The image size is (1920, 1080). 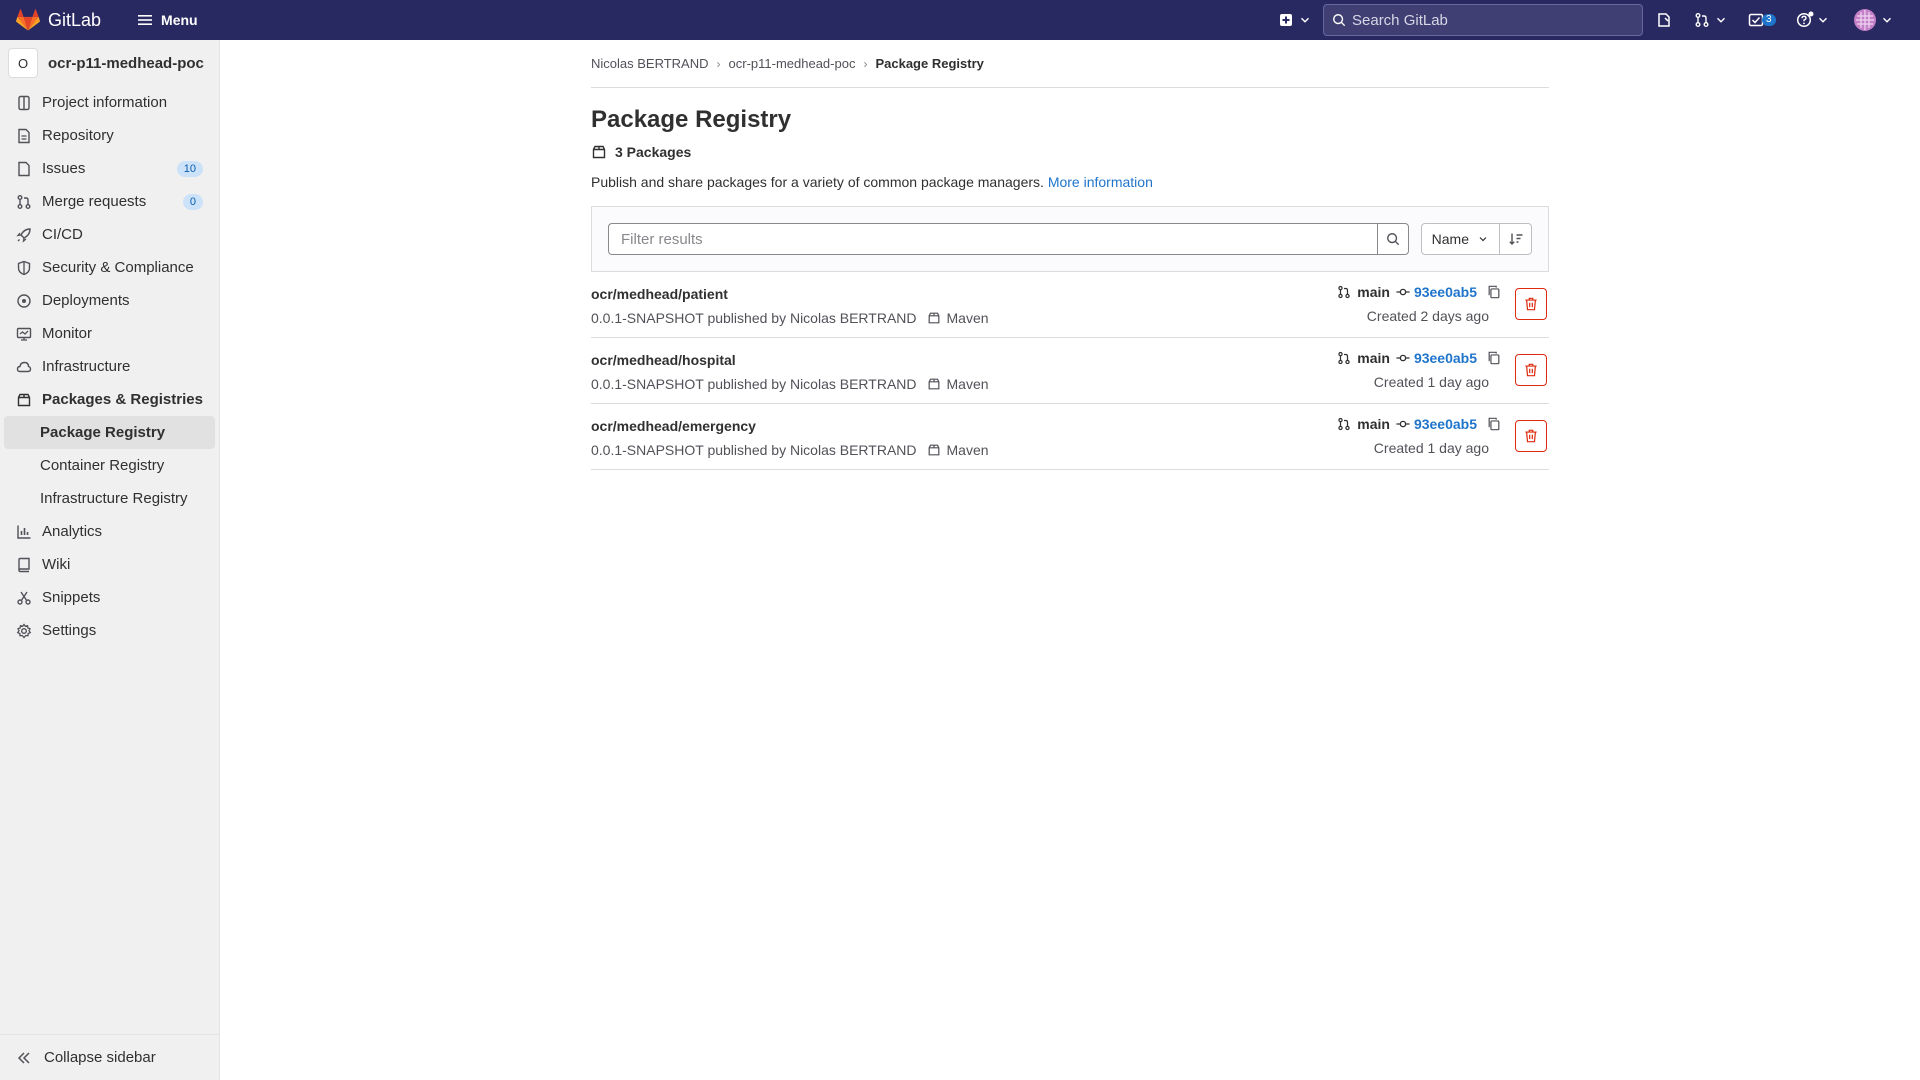 What do you see at coordinates (23, 1057) in the screenshot?
I see `double-chevron-left-icon` at bounding box center [23, 1057].